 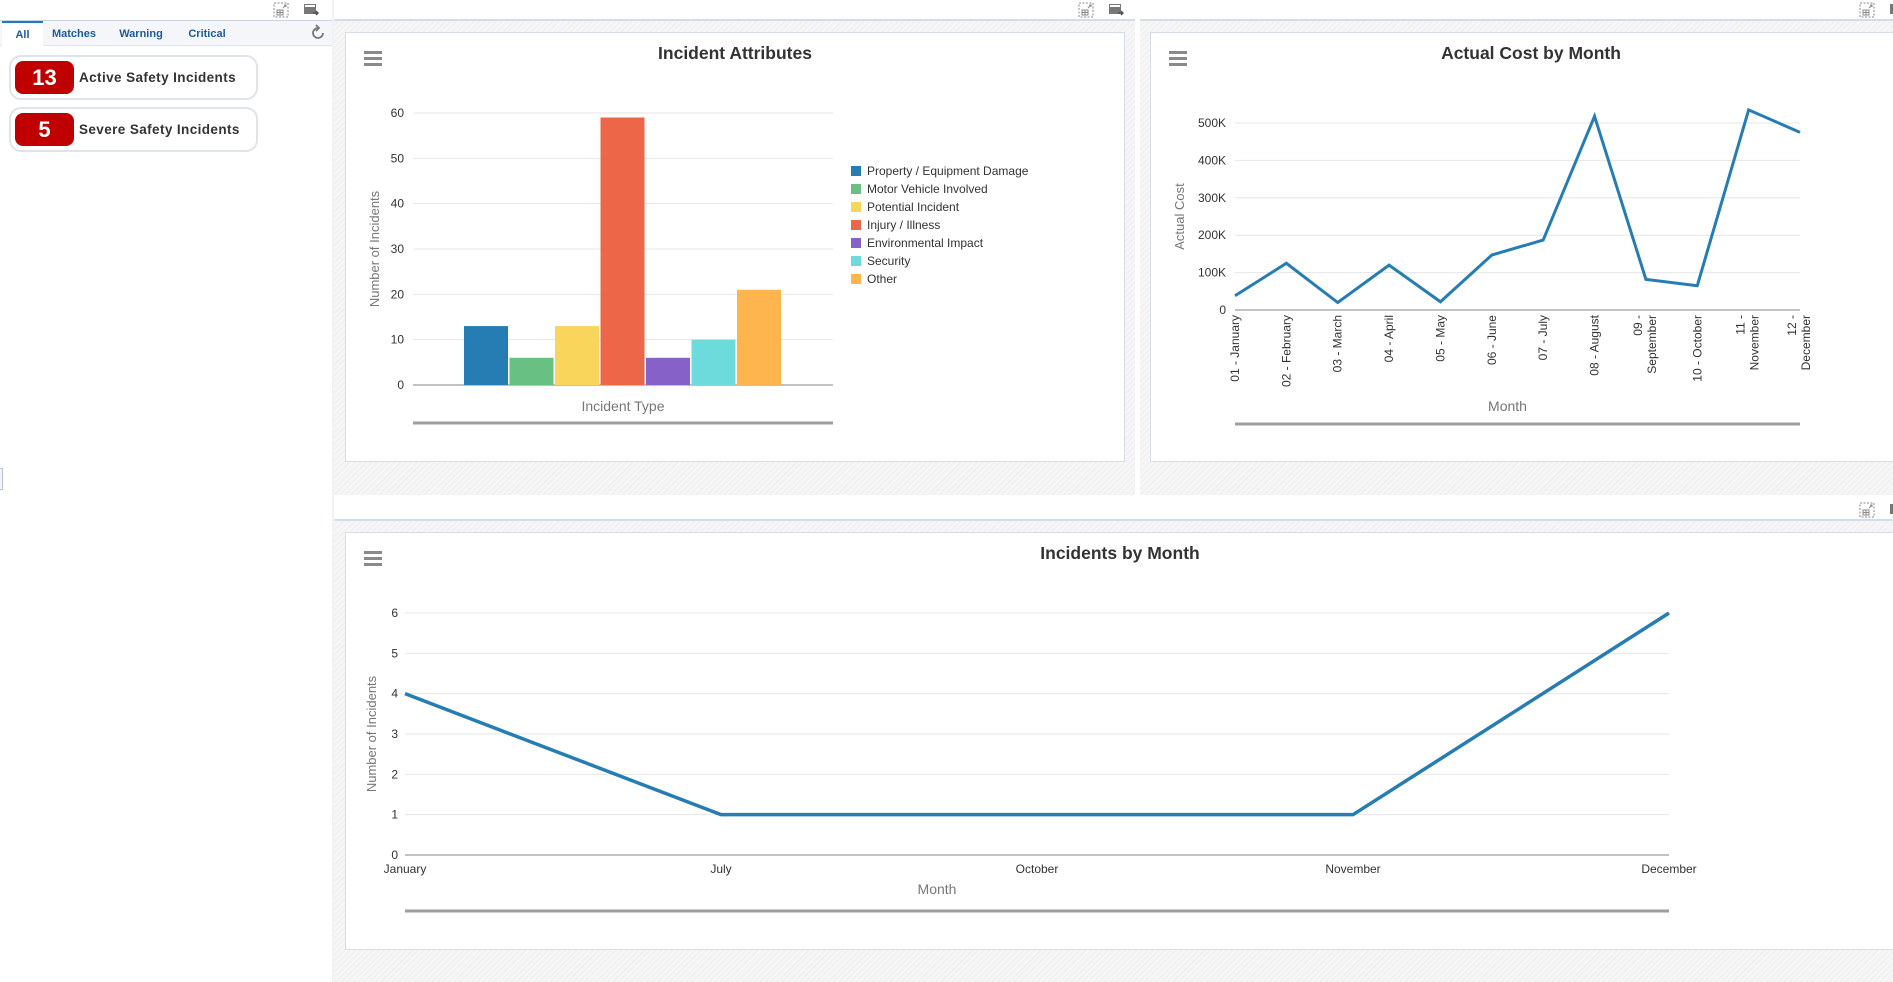 What do you see at coordinates (925, 243) in the screenshot?
I see `legend-label: Environmental Impact` at bounding box center [925, 243].